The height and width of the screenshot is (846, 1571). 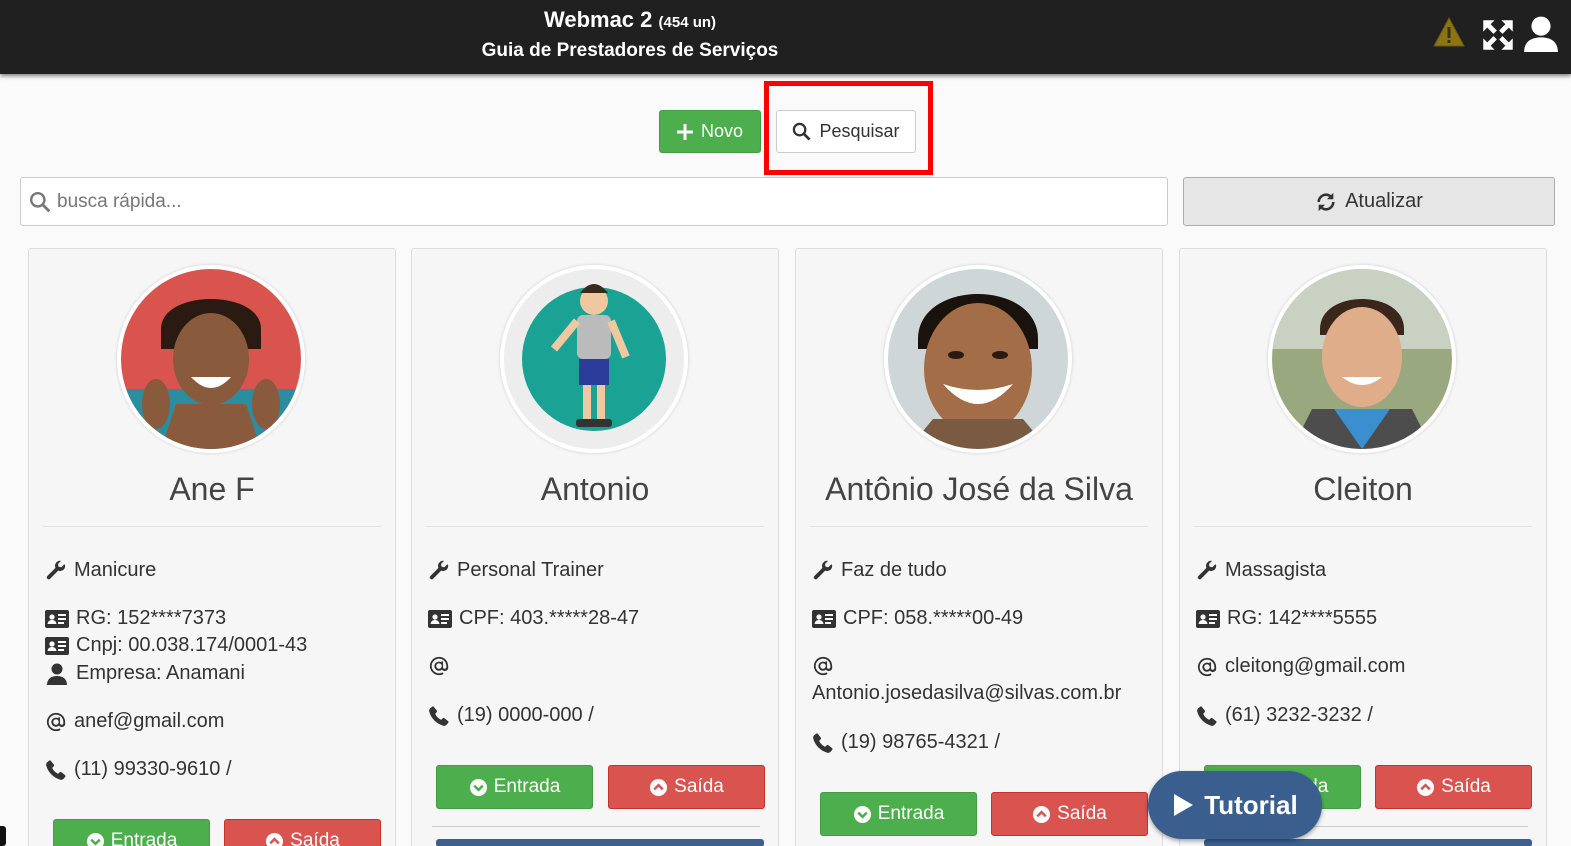 I want to click on warning-icon, so click(x=1449, y=32).